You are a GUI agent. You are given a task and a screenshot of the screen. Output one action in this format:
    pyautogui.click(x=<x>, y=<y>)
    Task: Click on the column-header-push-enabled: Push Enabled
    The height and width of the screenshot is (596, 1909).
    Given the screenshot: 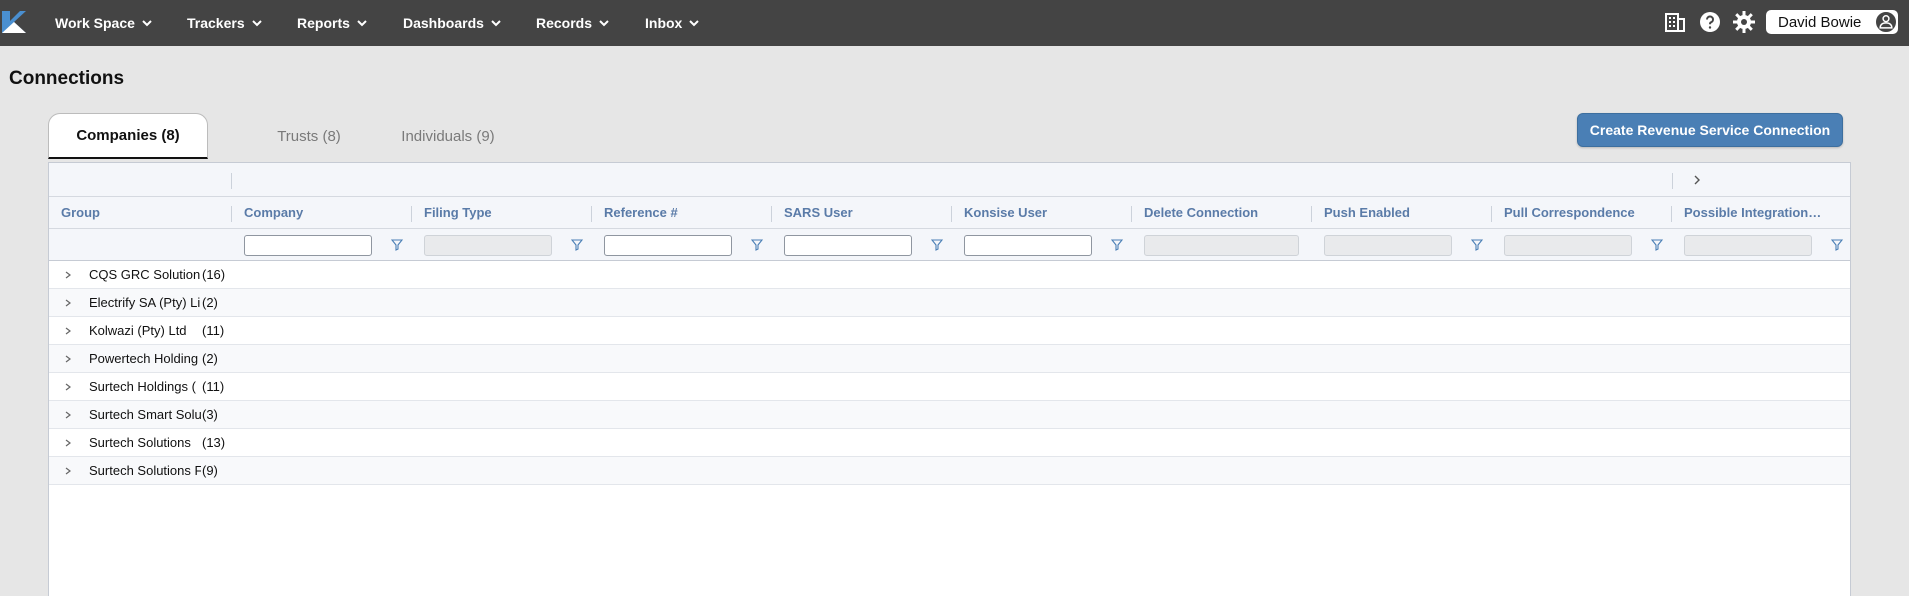 What is the action you would take?
    pyautogui.click(x=1404, y=212)
    